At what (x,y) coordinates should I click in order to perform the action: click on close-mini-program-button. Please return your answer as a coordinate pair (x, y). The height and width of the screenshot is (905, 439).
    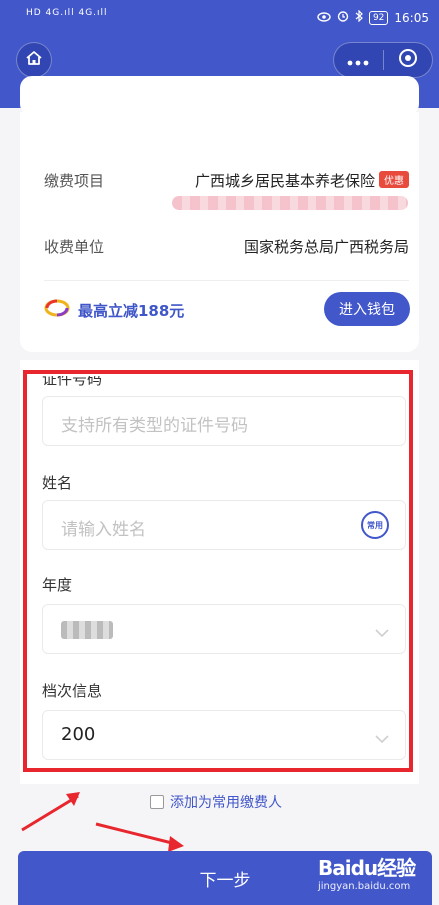
    Looking at the image, I should click on (408, 60).